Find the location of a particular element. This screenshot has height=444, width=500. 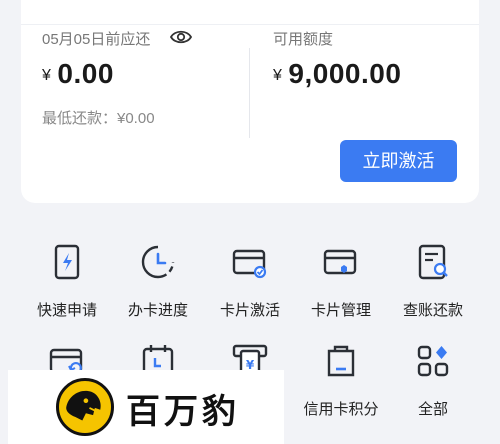

service-label: 全部 is located at coordinates (432, 409).